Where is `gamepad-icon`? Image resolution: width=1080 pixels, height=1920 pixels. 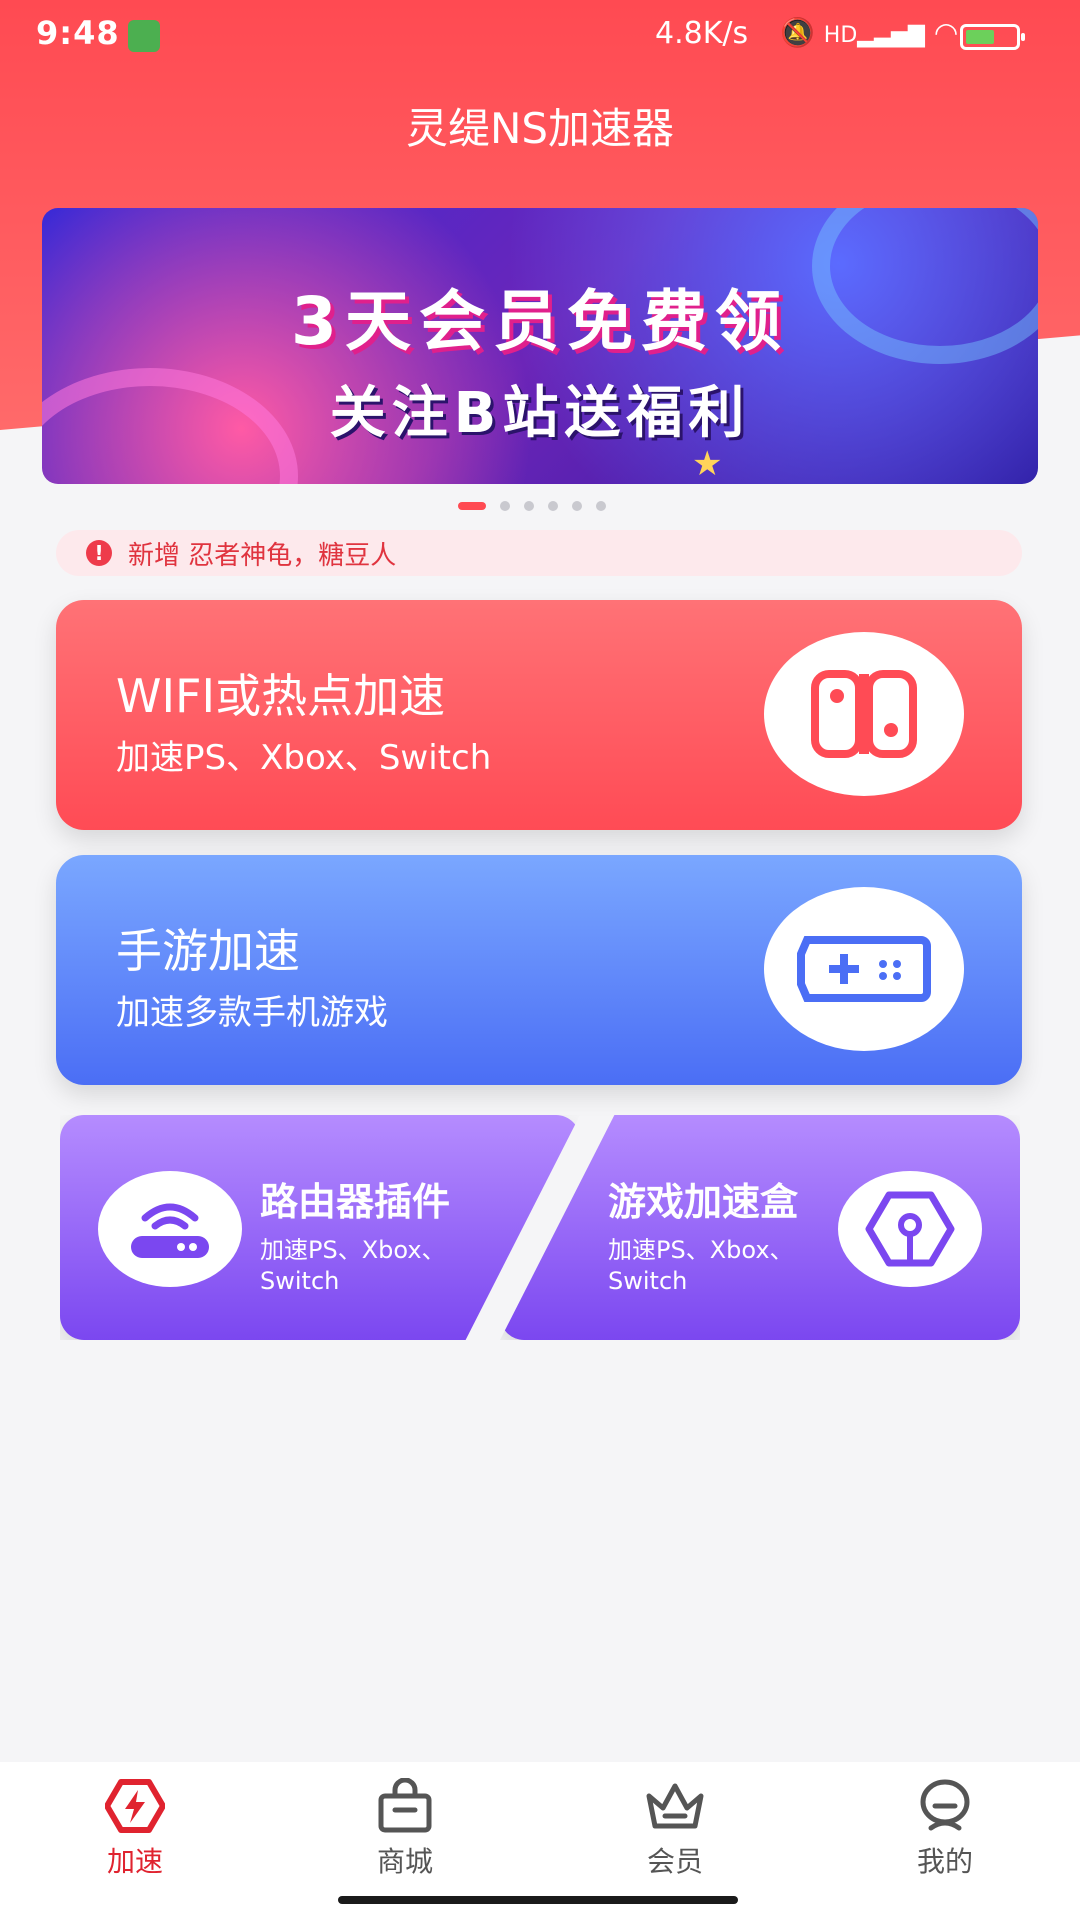 gamepad-icon is located at coordinates (864, 969).